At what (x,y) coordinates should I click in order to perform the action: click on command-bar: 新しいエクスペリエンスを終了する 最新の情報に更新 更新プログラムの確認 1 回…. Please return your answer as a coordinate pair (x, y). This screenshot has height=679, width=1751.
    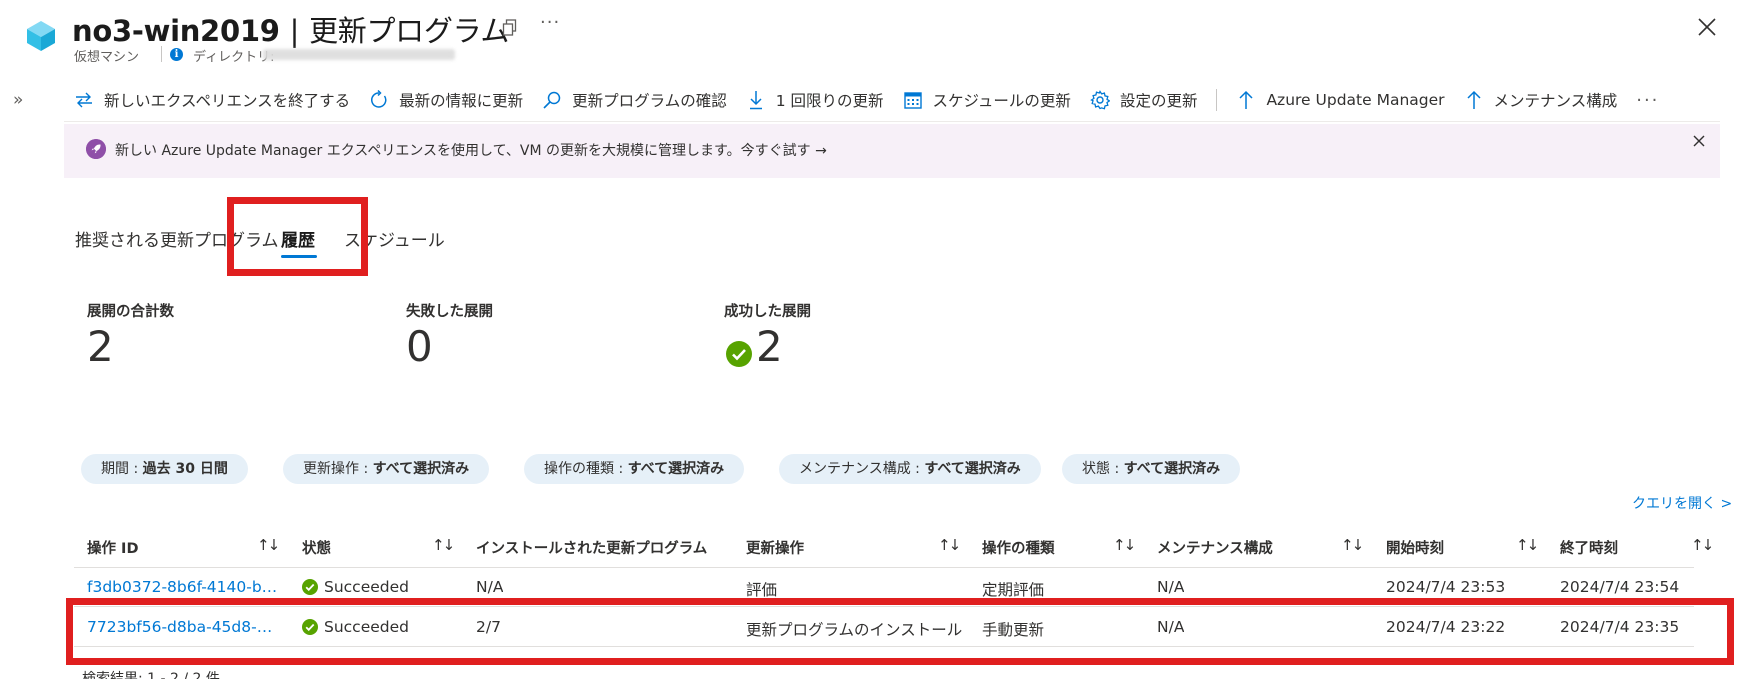
    Looking at the image, I should click on (866, 100).